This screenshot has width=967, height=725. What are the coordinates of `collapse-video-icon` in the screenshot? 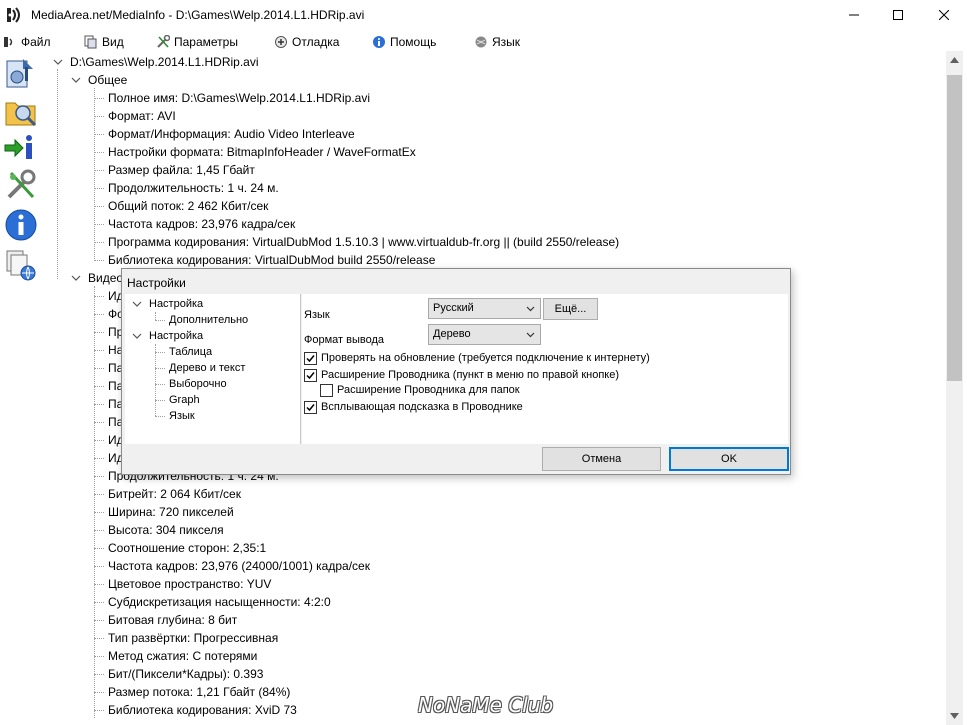 It's located at (76, 278).